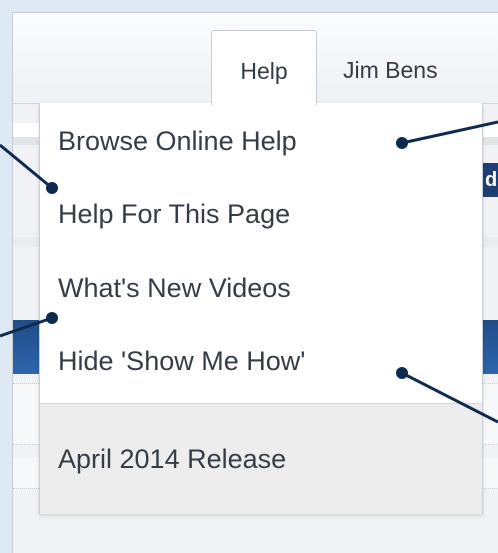 The width and height of the screenshot is (498, 553). I want to click on menu-item-browse-online-help: Browse Online Help, so click(177, 141).